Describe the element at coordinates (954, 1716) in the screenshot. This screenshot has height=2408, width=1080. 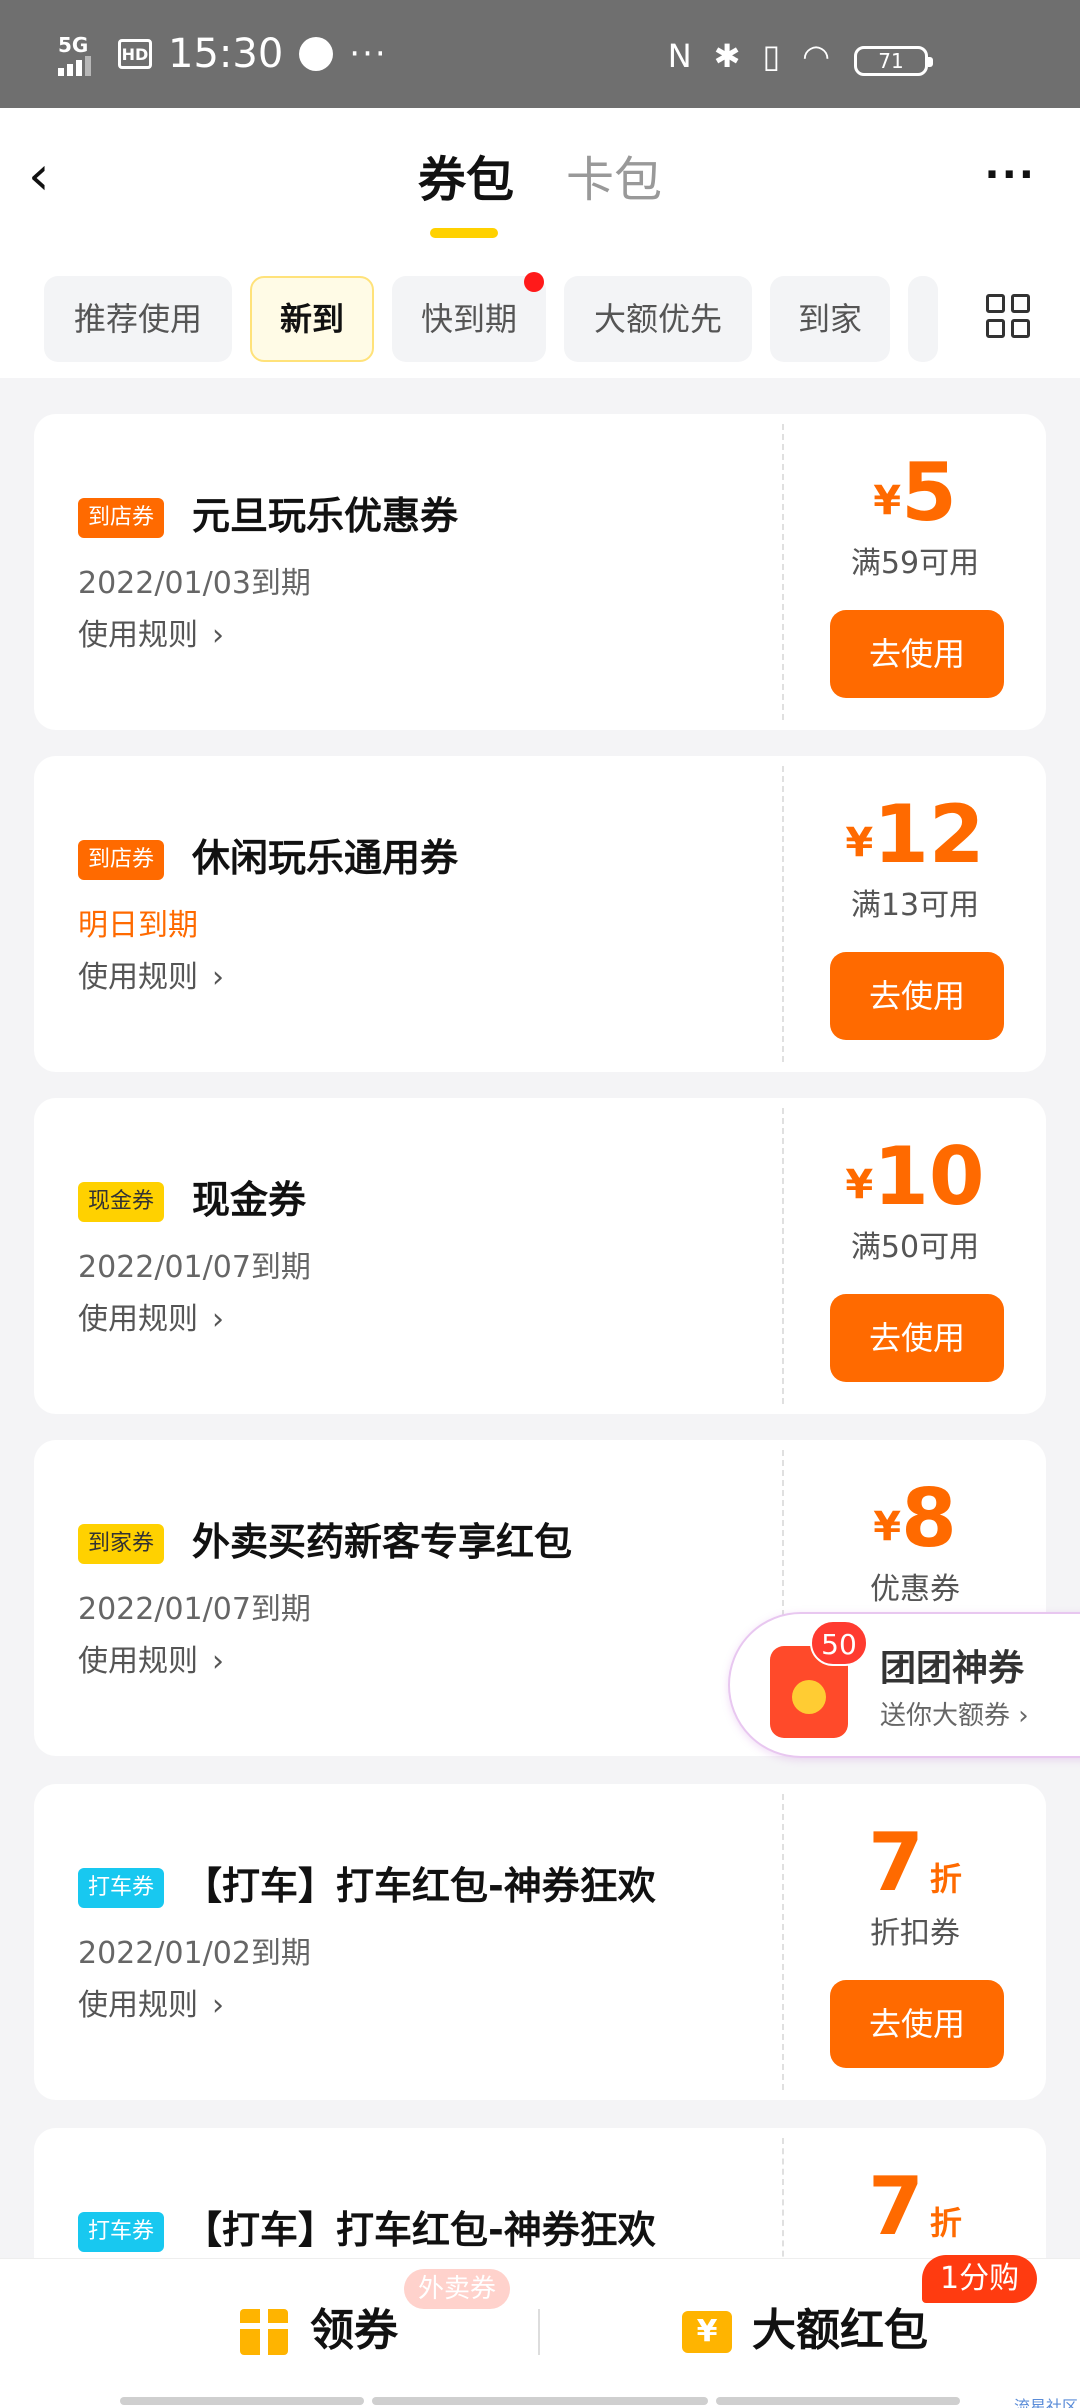
I see `promo-subtitle: 送你大额券 ›` at that location.